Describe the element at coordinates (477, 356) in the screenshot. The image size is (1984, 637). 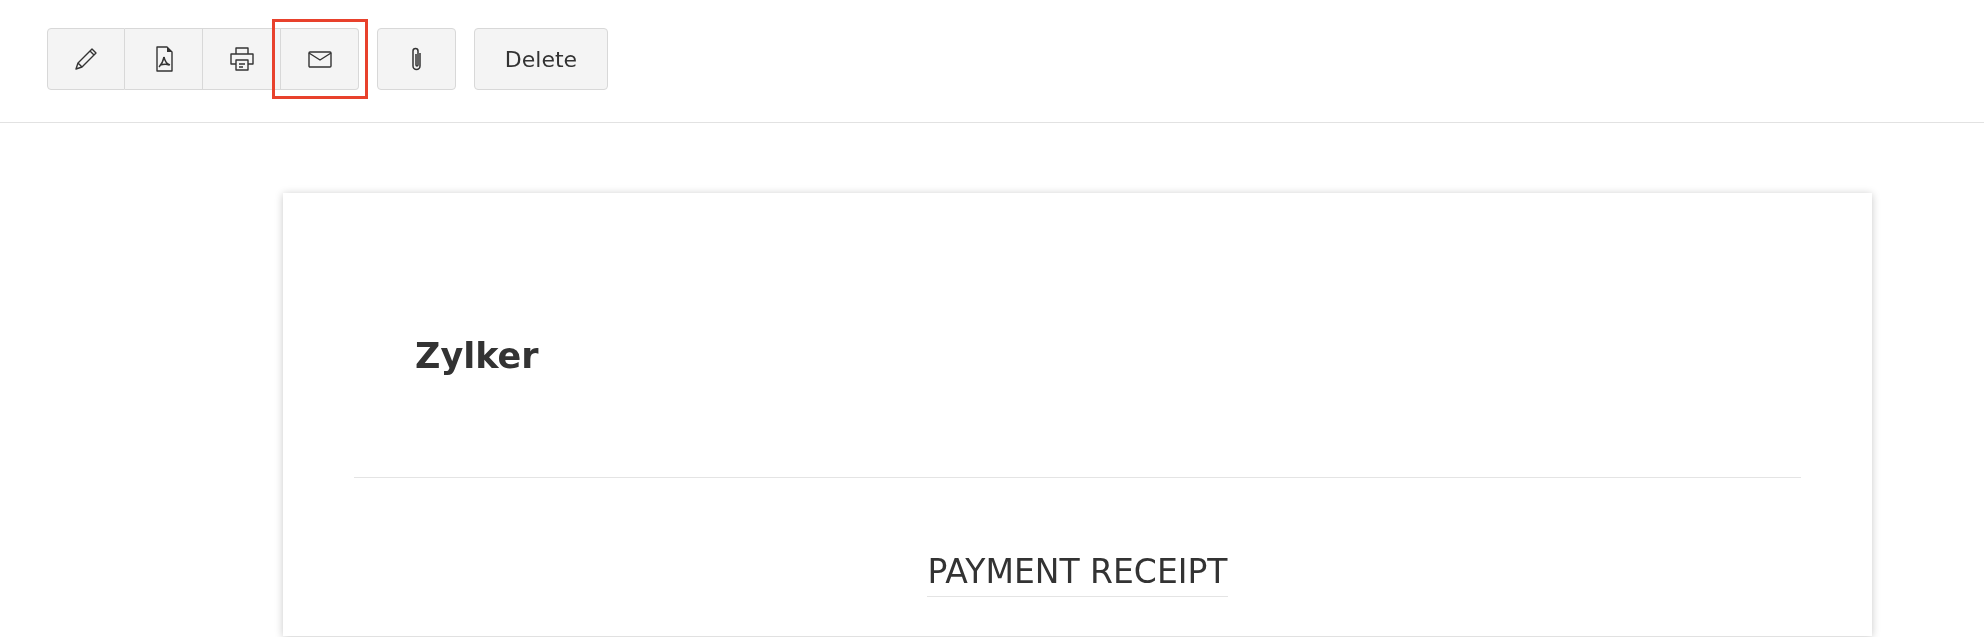
I see `company-name: Zylker` at that location.